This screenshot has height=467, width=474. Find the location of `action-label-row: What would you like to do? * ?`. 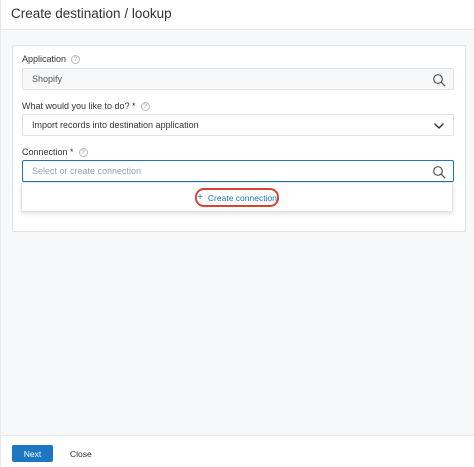

action-label-row: What would you like to do? * ? is located at coordinates (86, 106).